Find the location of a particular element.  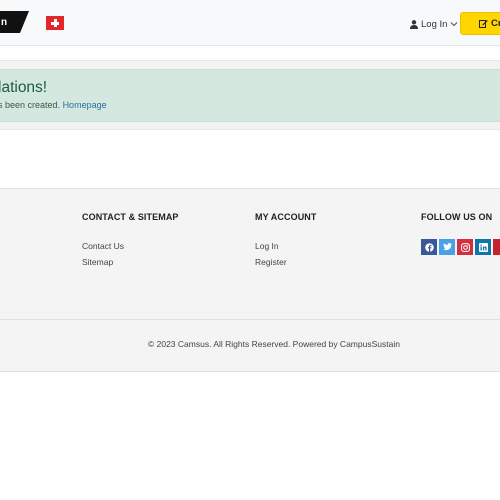

edit-icon is located at coordinates (483, 24).